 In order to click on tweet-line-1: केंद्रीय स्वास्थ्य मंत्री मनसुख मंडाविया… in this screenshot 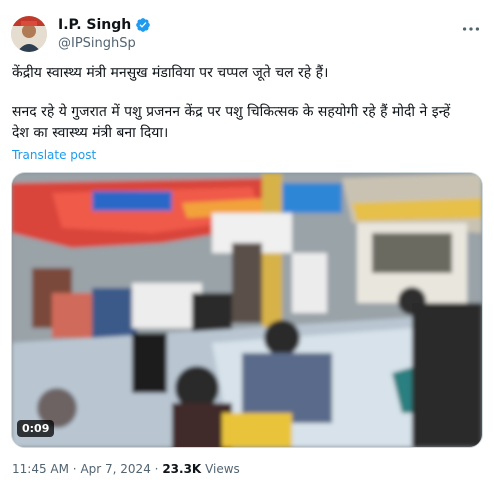, I will do `click(170, 73)`.